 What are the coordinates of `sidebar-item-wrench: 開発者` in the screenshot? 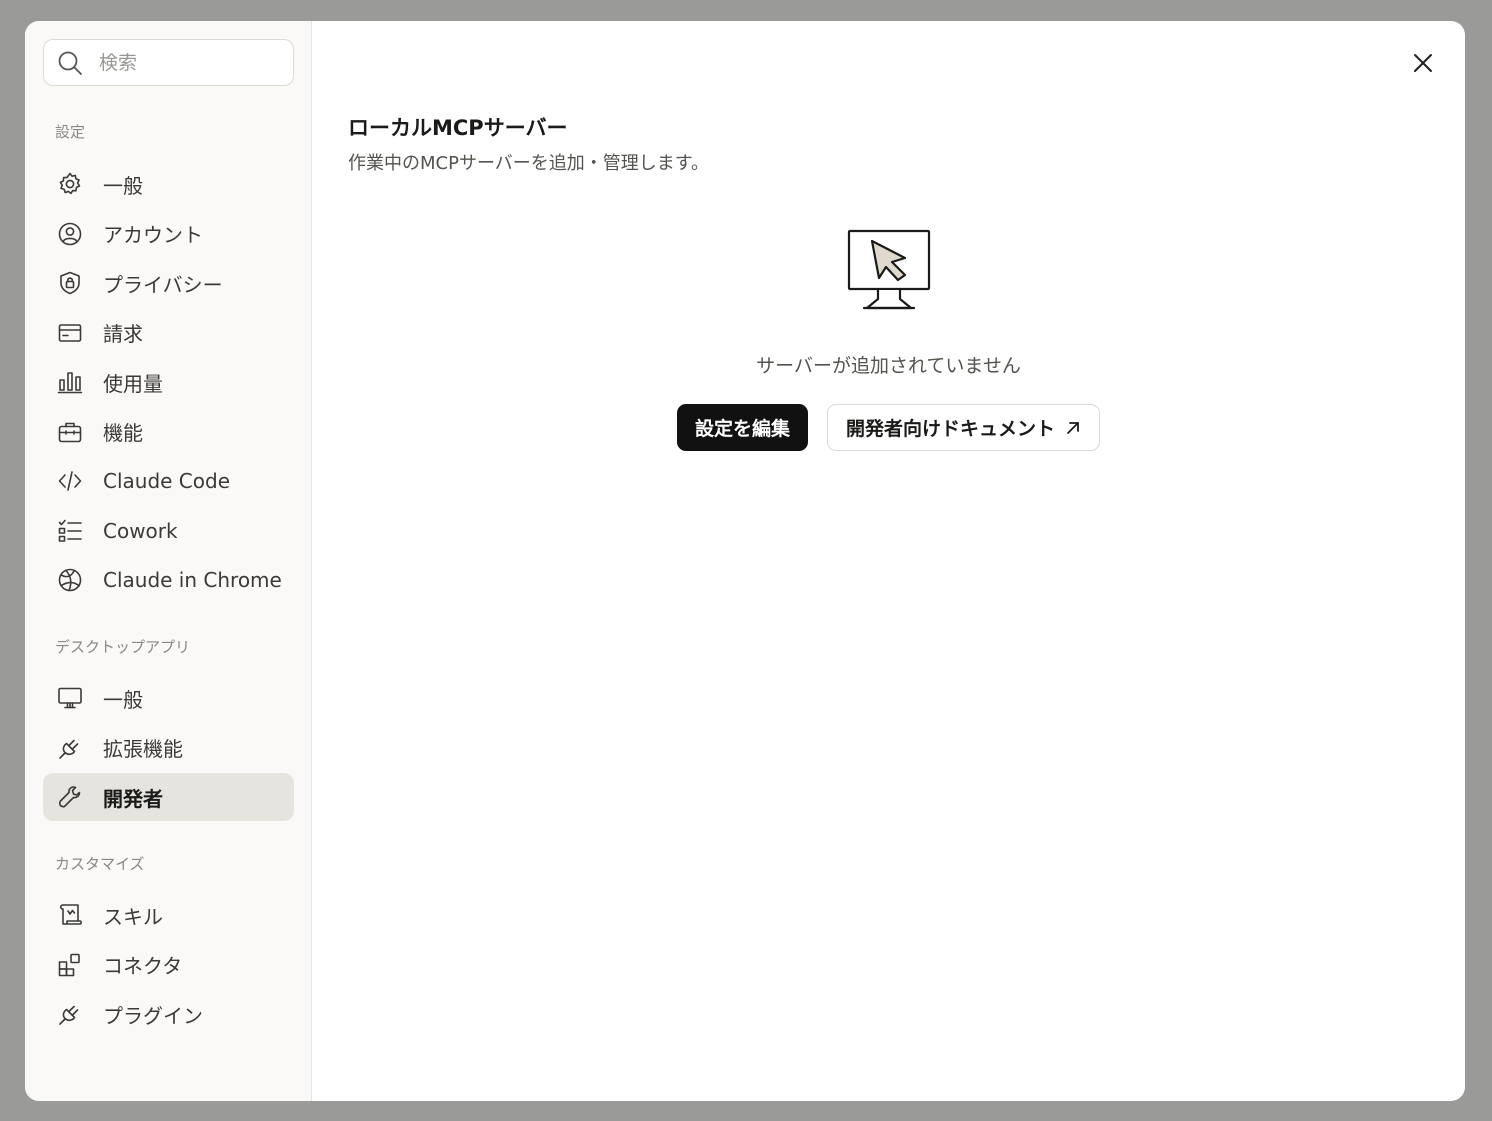 It's located at (168, 797).